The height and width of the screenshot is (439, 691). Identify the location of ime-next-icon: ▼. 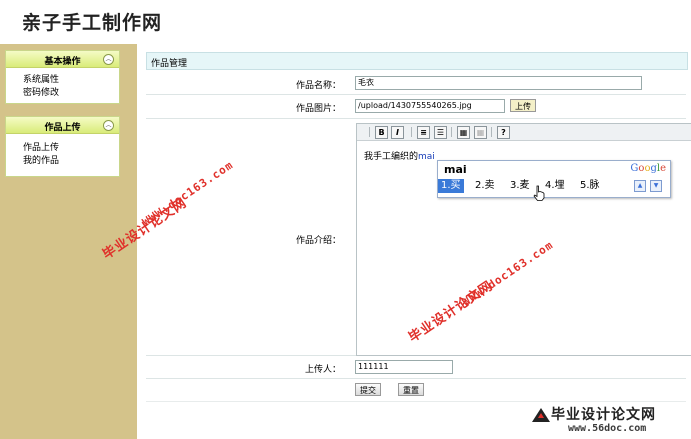
(656, 186).